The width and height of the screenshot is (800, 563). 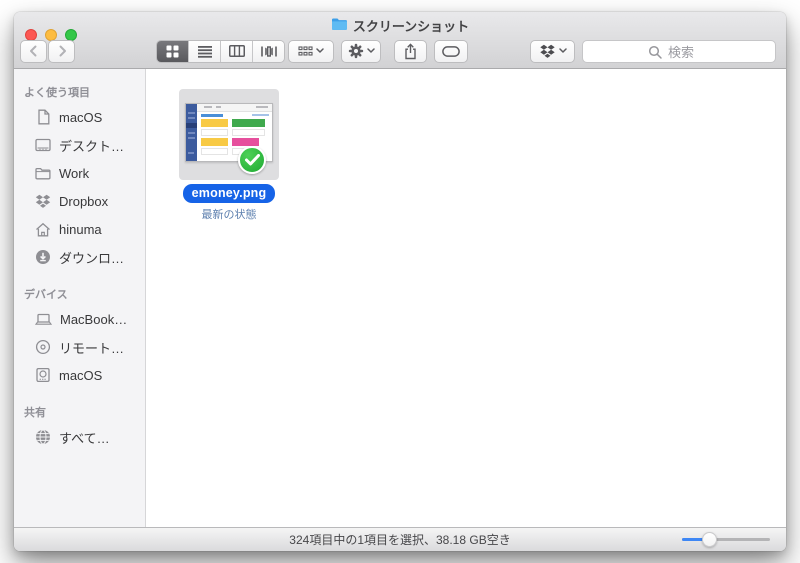 I want to click on toolbar, so click(x=399, y=51).